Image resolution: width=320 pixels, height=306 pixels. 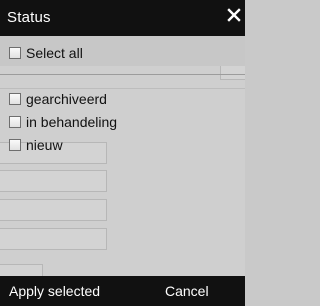 I want to click on status-option-label: nieuw, so click(x=44, y=145).